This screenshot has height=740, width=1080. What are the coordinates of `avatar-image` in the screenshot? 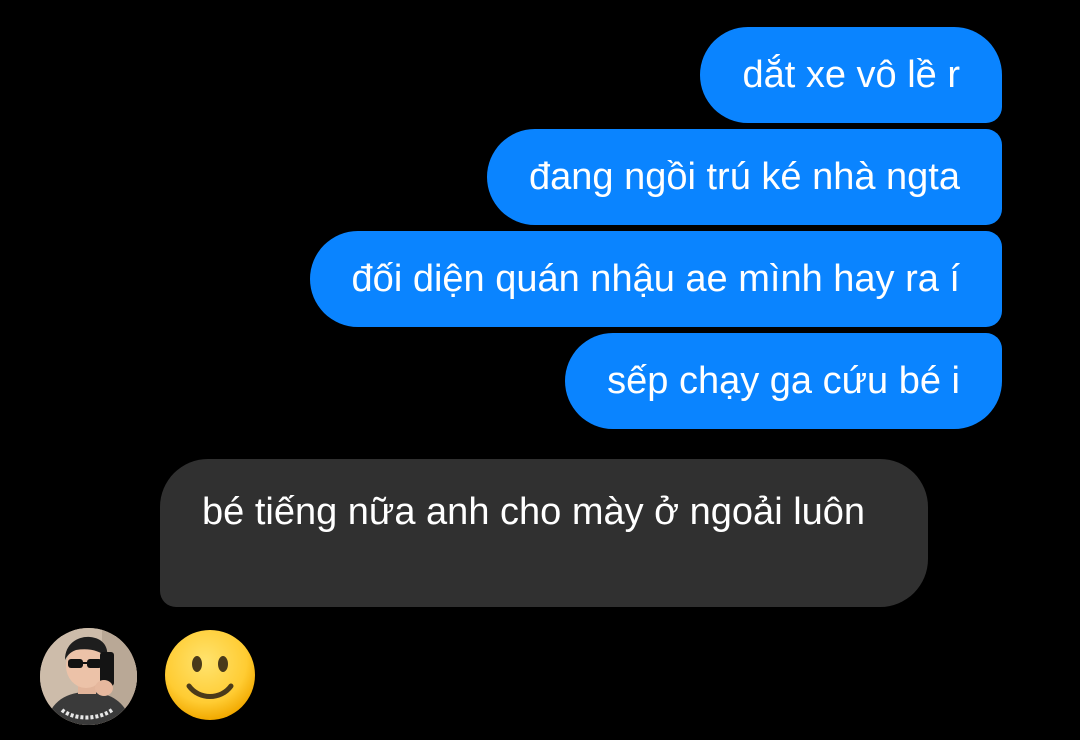 It's located at (88, 676).